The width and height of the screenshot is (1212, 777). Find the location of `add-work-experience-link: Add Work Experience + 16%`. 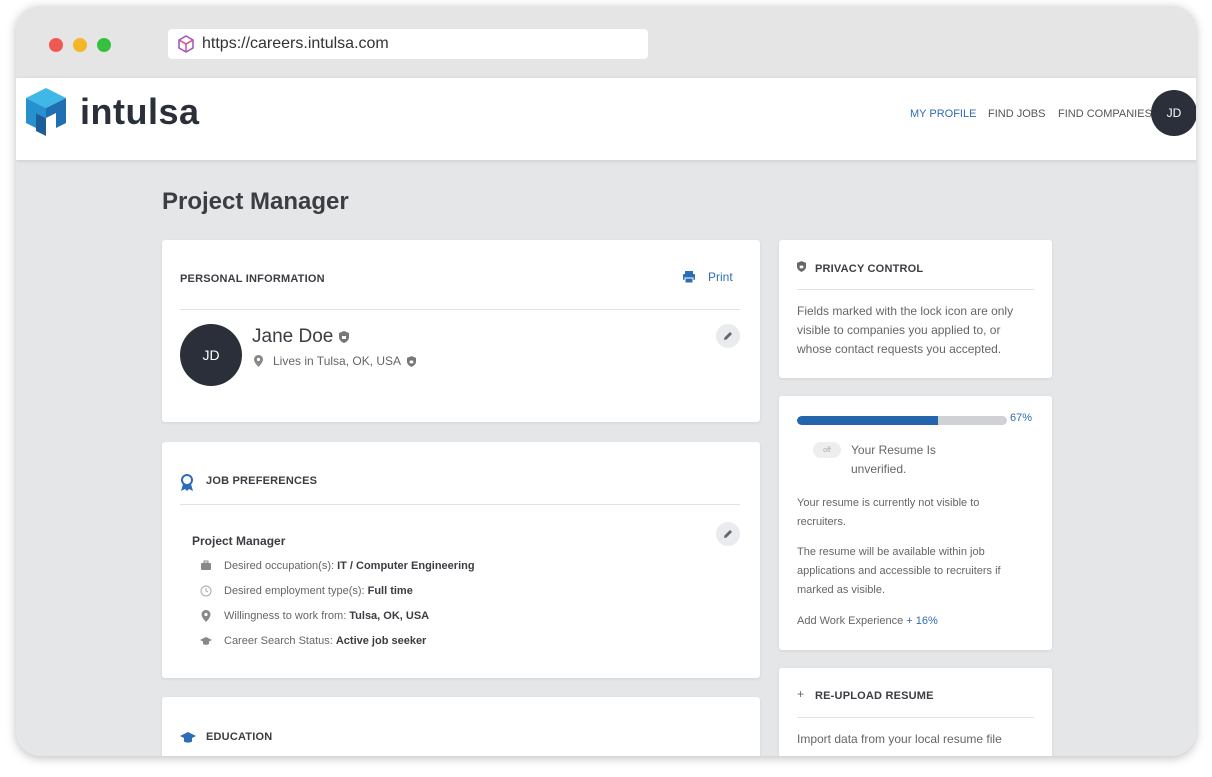

add-work-experience-link: Add Work Experience + 16% is located at coordinates (867, 621).